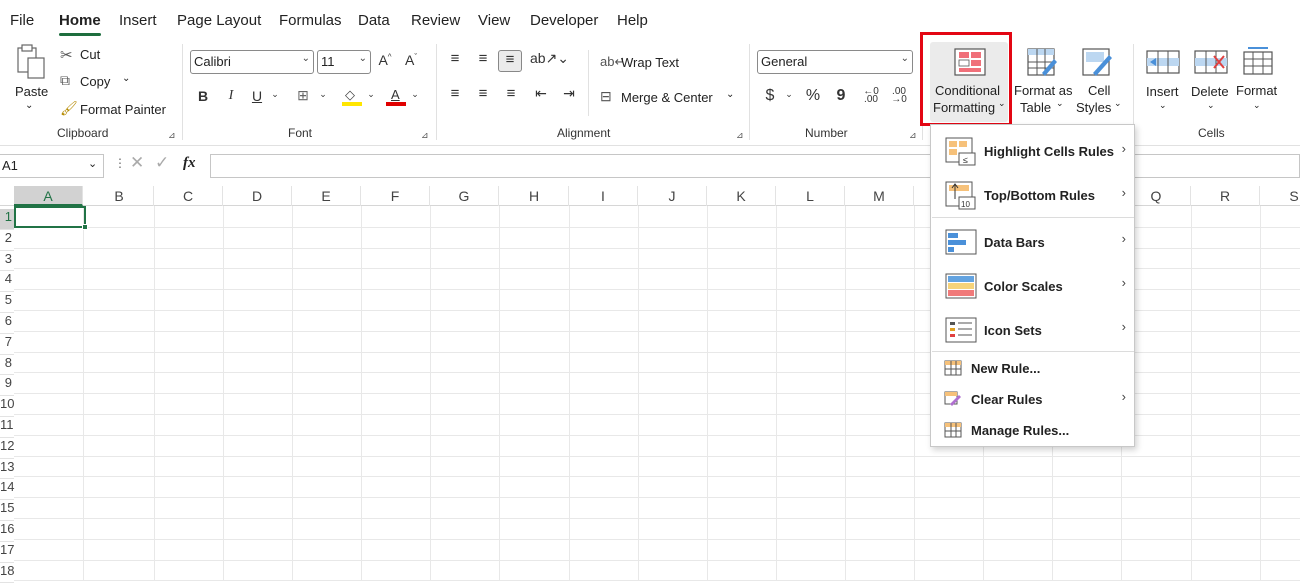 The image size is (1300, 583). What do you see at coordinates (7, 240) in the screenshot?
I see `row-header: 2` at bounding box center [7, 240].